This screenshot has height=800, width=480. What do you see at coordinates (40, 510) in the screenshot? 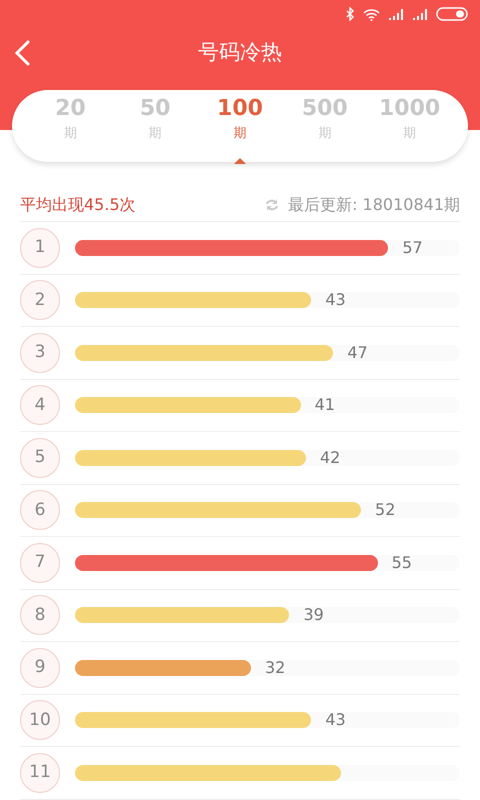
I see `number-ball: 6` at bounding box center [40, 510].